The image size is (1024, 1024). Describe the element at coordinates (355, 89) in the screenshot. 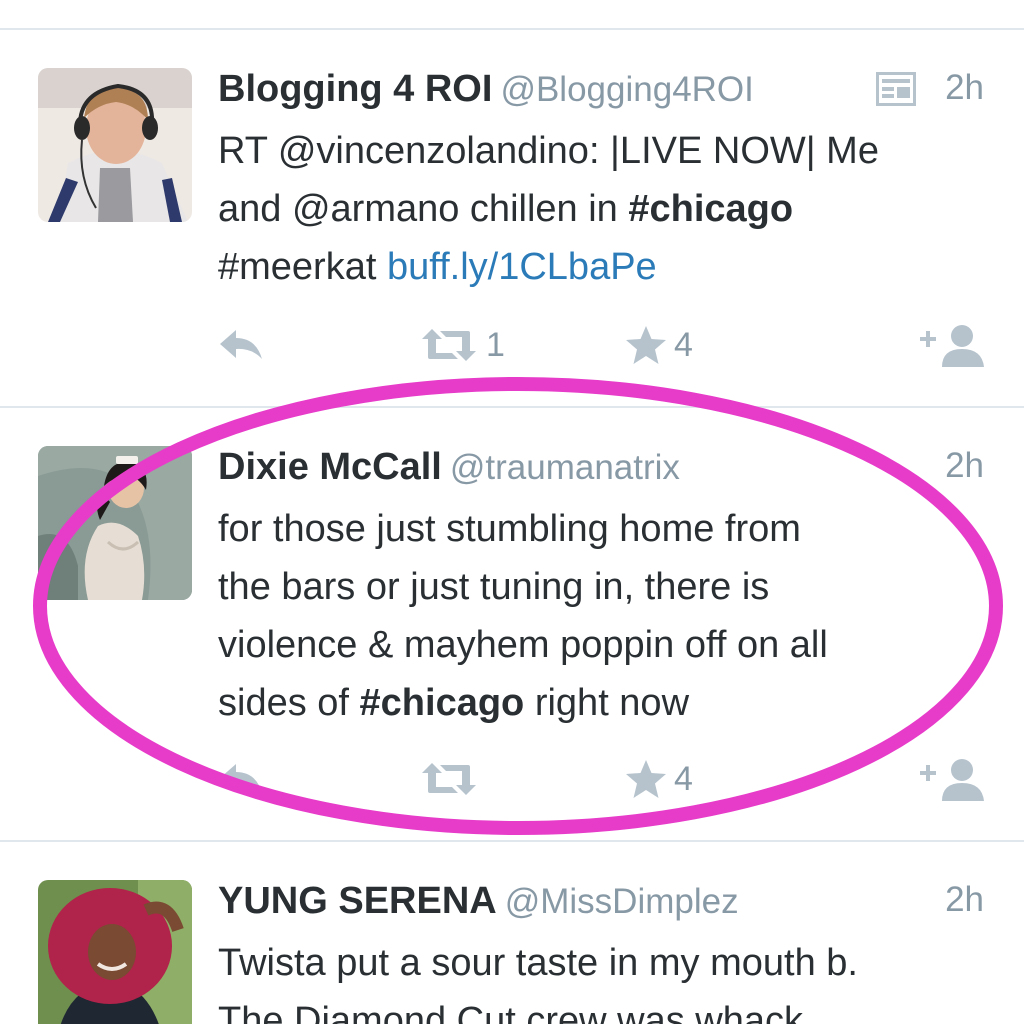

I see `author-name: Blogging 4 ROI` at that location.